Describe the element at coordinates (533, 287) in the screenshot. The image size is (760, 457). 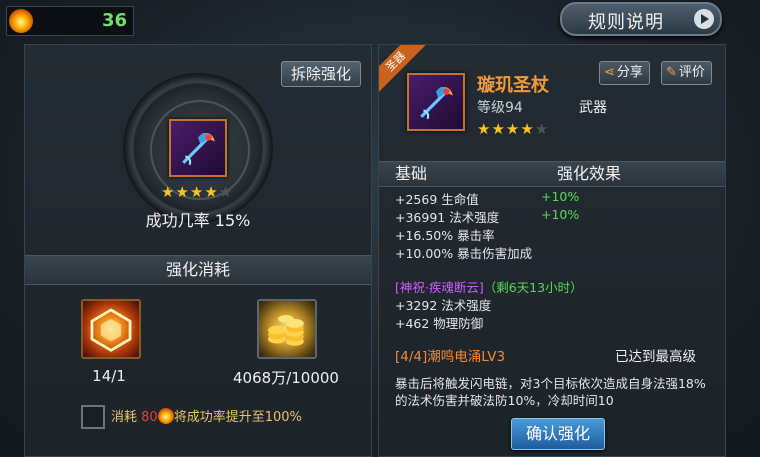
I see `blessing-remaining: （剩6天13小时）` at that location.